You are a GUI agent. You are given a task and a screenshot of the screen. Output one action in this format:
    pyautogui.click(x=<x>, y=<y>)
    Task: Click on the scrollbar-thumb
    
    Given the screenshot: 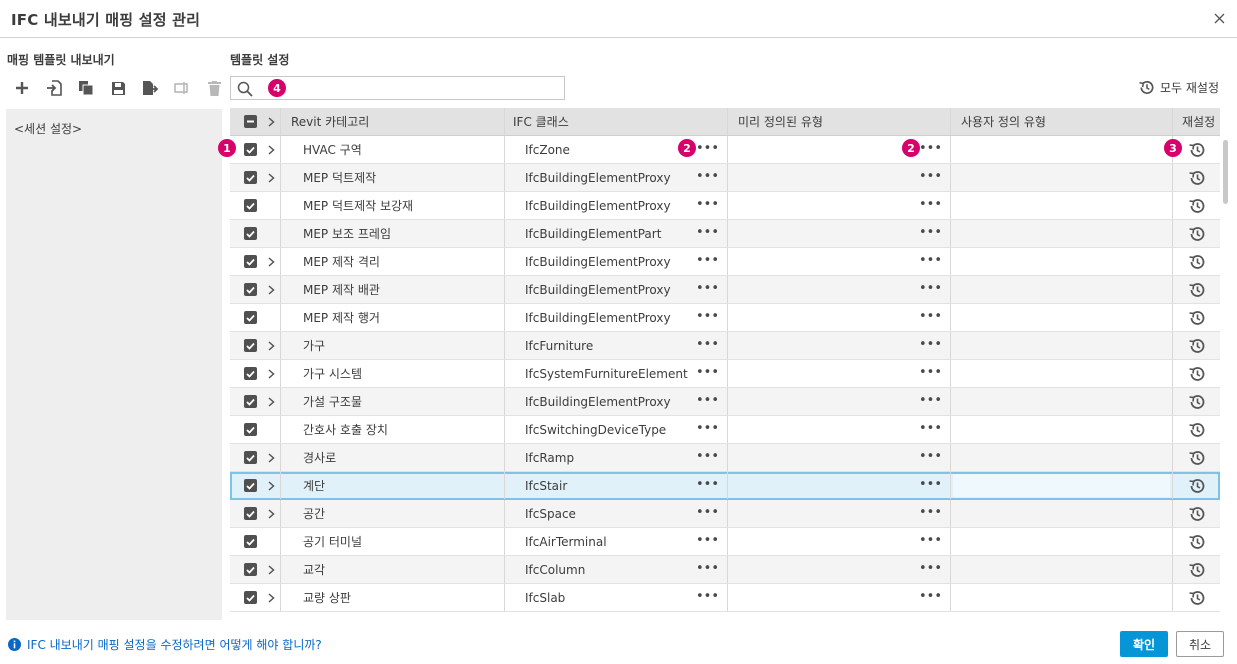 What is the action you would take?
    pyautogui.click(x=1225, y=172)
    